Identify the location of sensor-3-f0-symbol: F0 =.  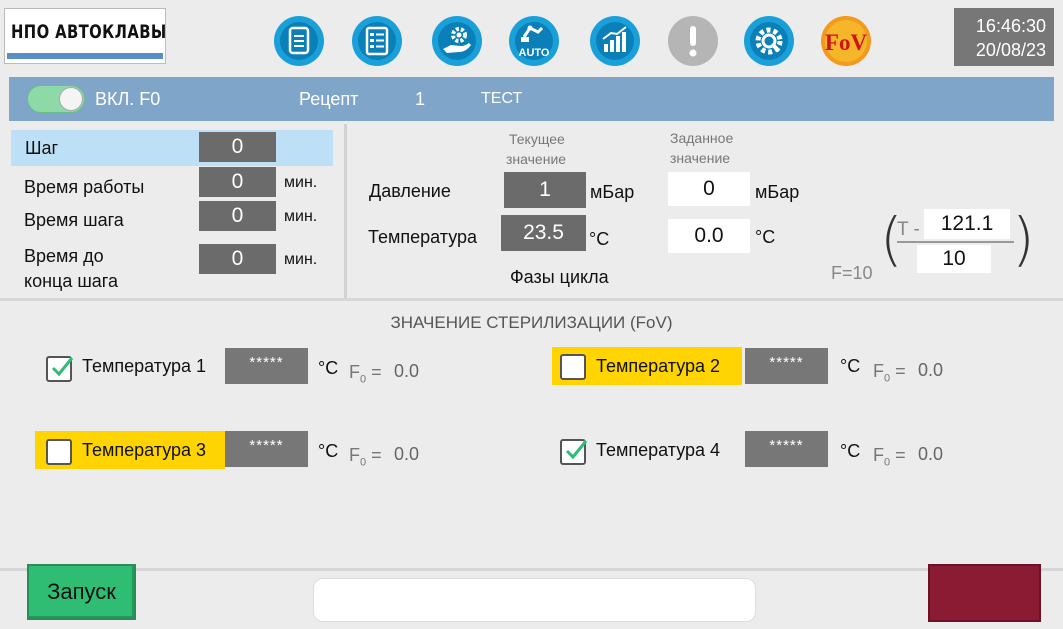
(365, 457).